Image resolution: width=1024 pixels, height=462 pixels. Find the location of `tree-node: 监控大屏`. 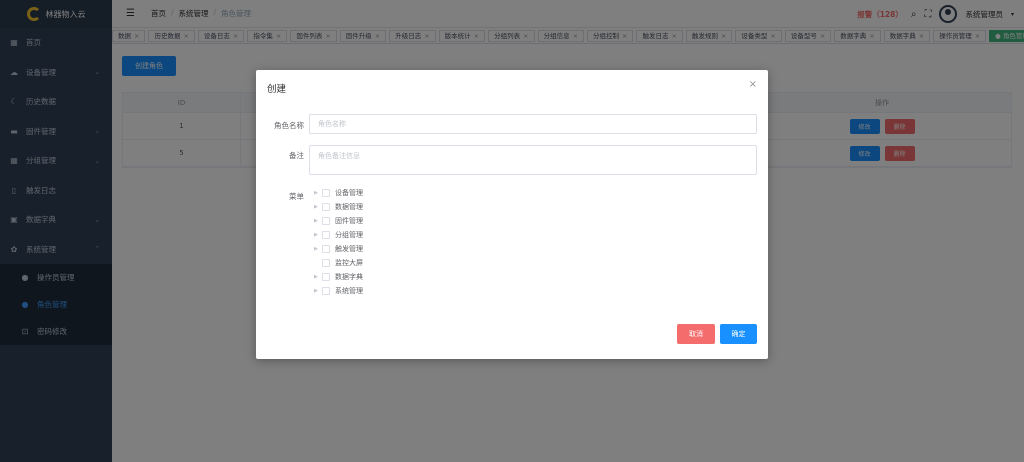

tree-node: 监控大屏 is located at coordinates (338, 263).